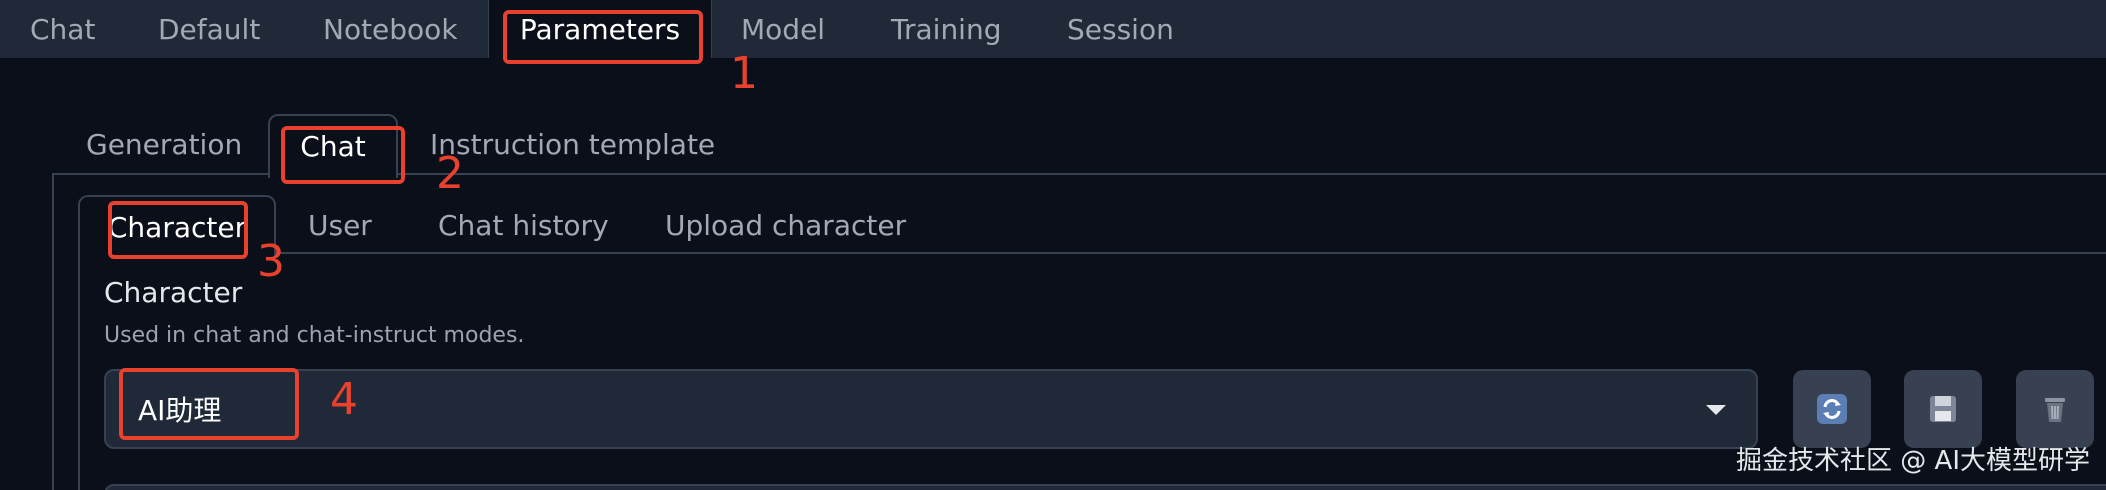 The image size is (2106, 490). Describe the element at coordinates (390, 29) in the screenshot. I see `tab-notebook: Notebook` at that location.